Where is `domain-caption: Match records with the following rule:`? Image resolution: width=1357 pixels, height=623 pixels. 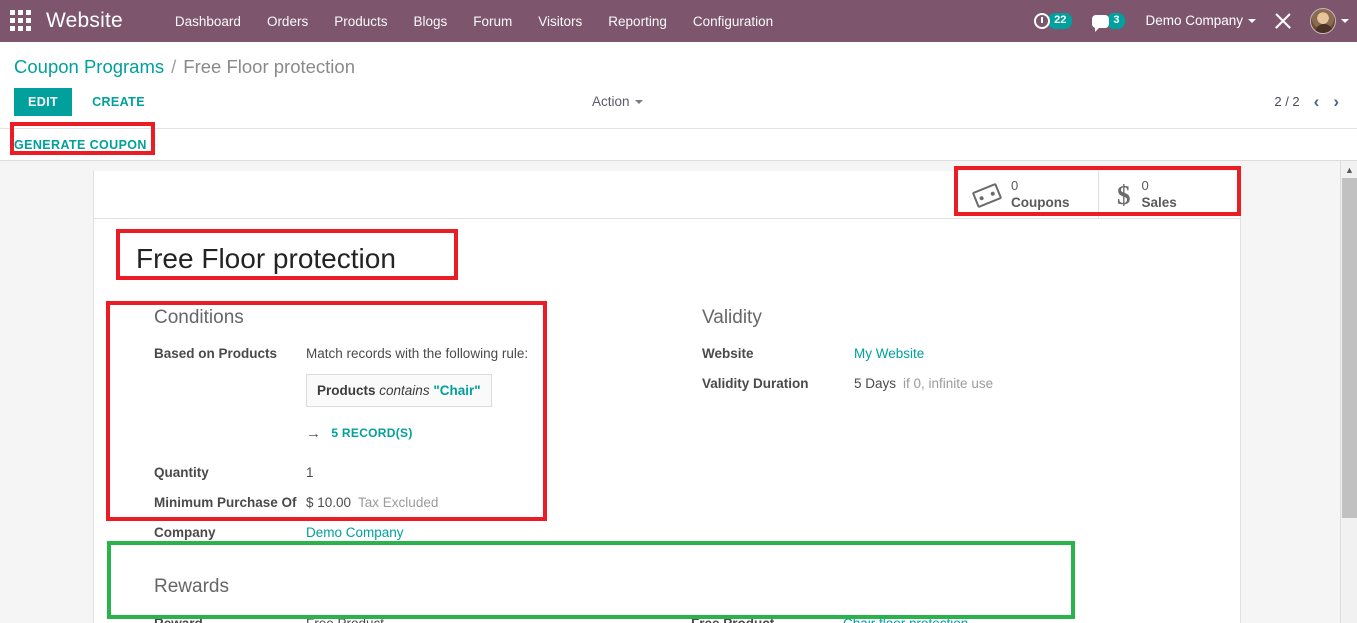
domain-caption: Match records with the following rule: is located at coordinates (417, 353).